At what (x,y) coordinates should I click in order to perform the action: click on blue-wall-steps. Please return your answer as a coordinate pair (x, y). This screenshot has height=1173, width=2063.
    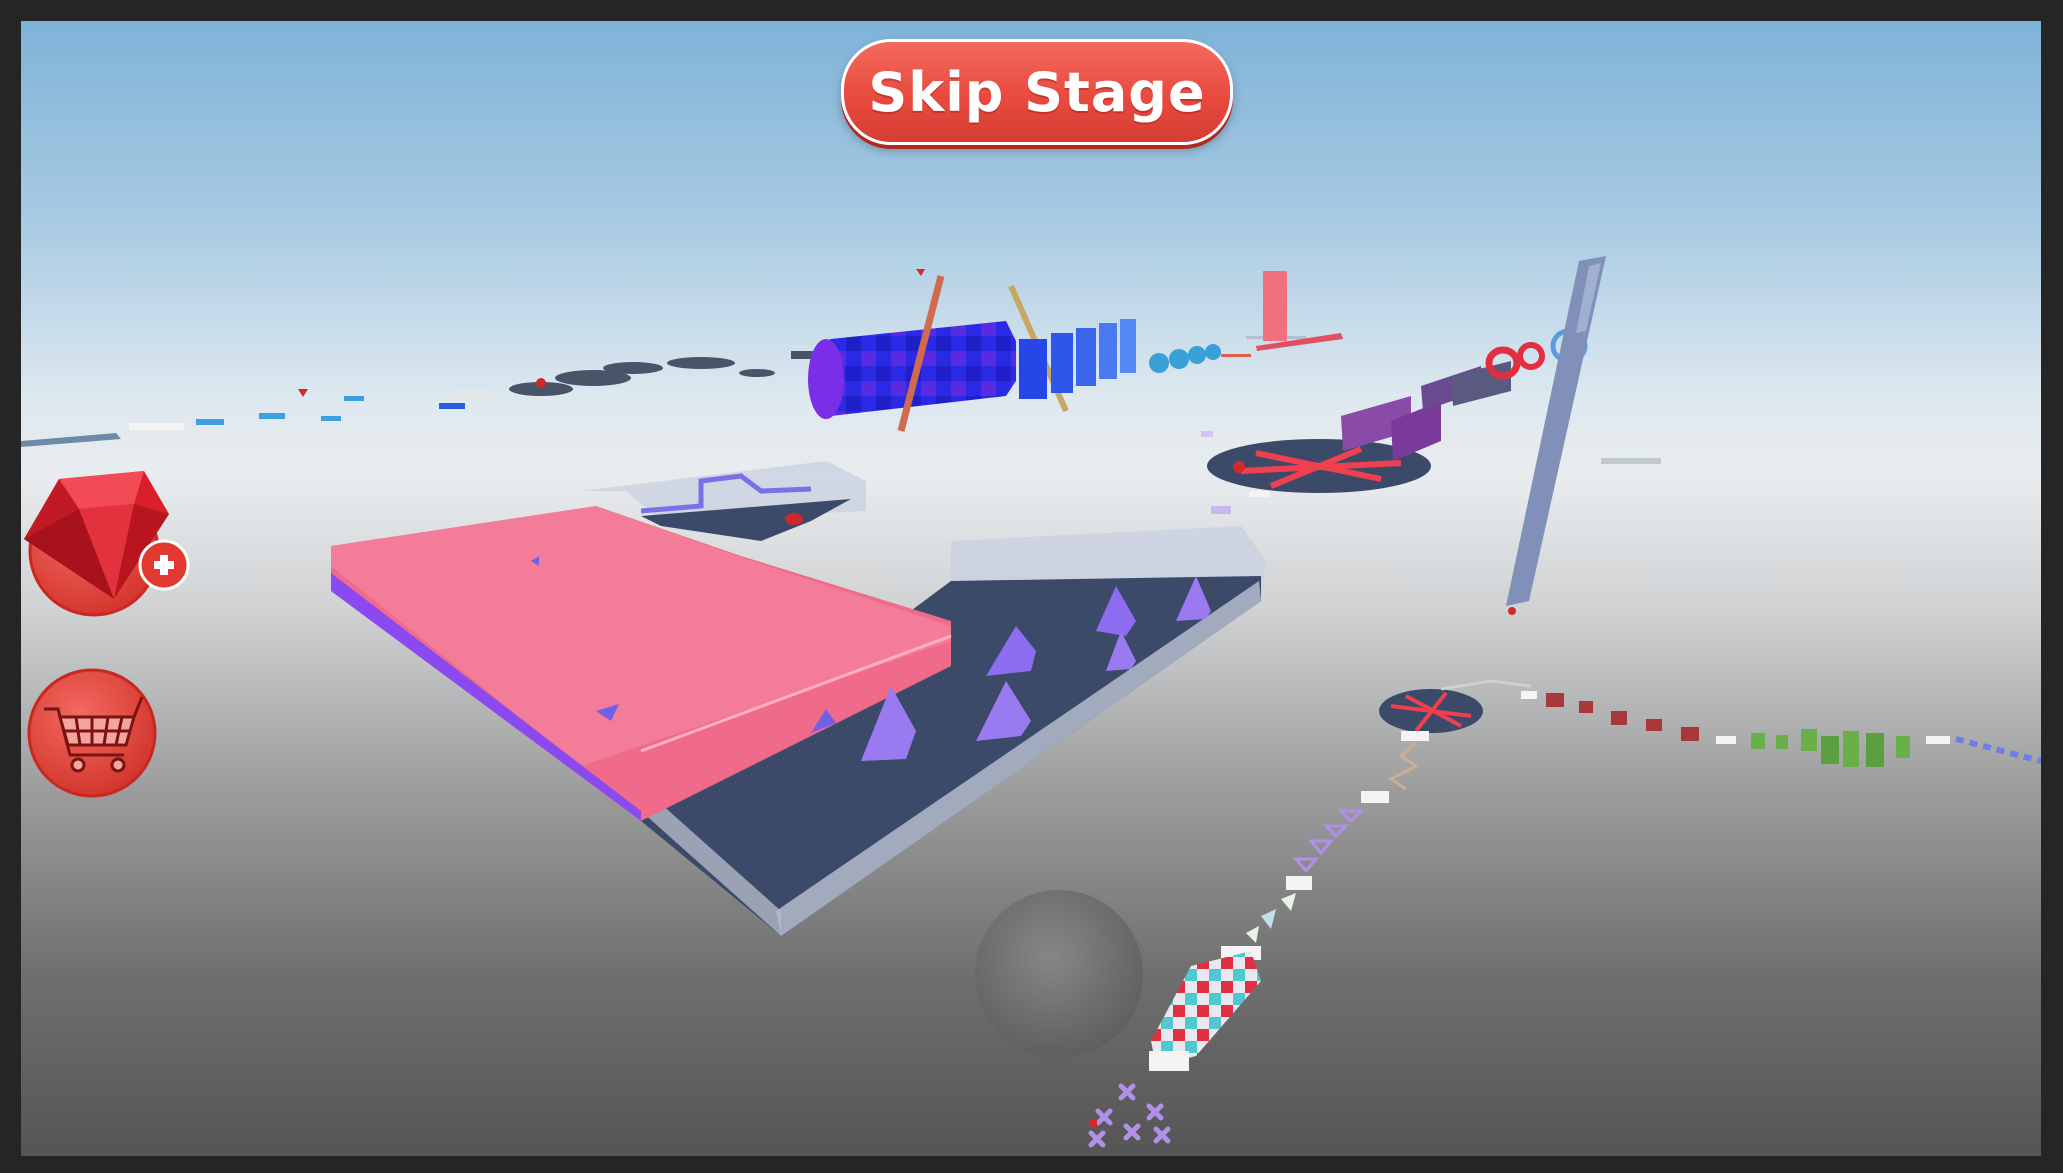
    Looking at the image, I should click on (1162, 359).